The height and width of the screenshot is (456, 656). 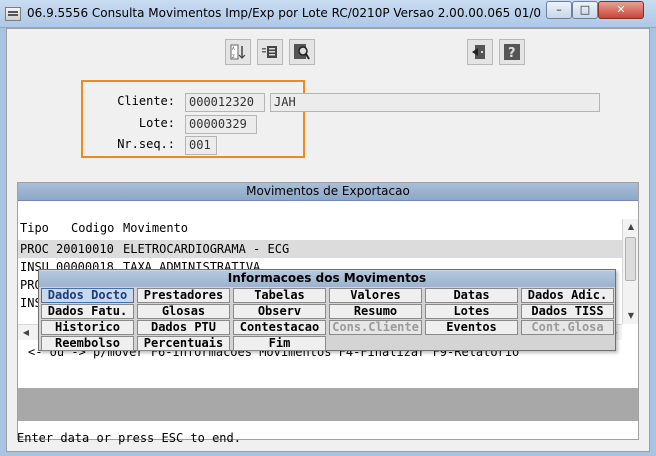 I want to click on dados-fatu-button: Dados Fatu., so click(x=87, y=311).